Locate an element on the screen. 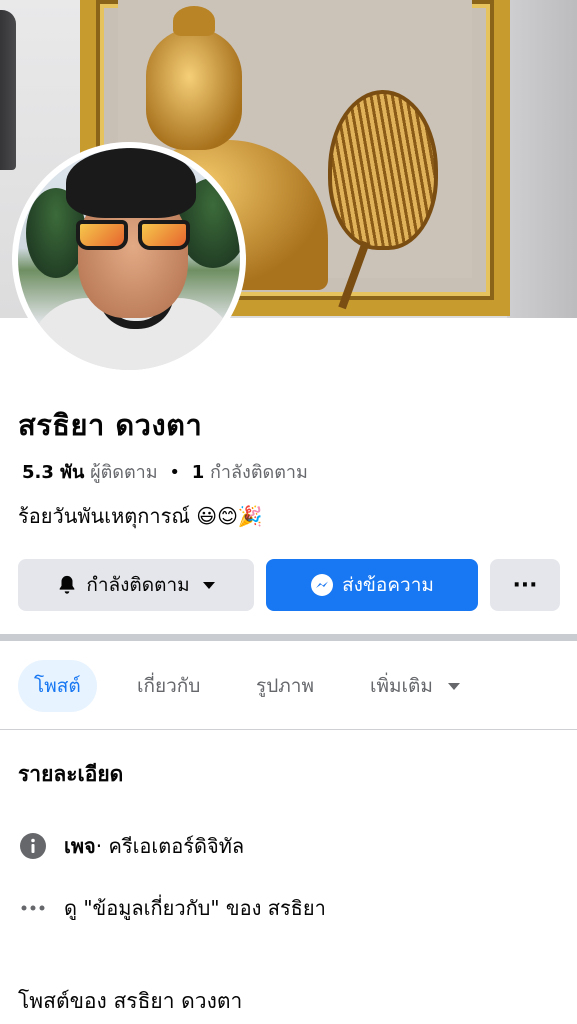 The width and height of the screenshot is (577, 1024). profile-bio: ร้อยวันพันเหตุการณ์ 😃😊🎉 is located at coordinates (140, 516).